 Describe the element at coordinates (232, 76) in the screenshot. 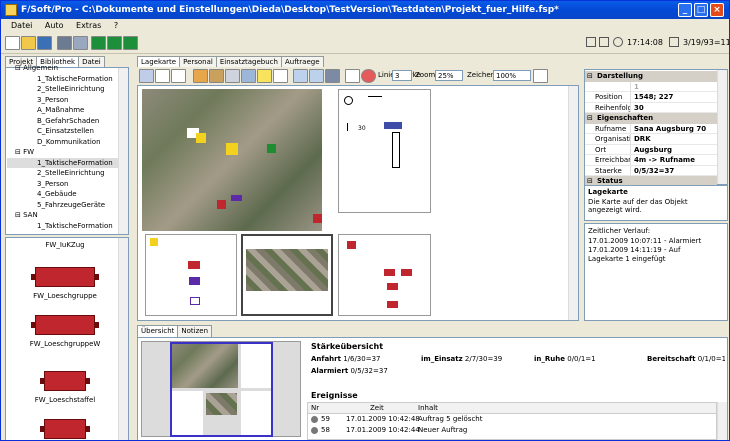

I see `grid-tool-icon` at that location.